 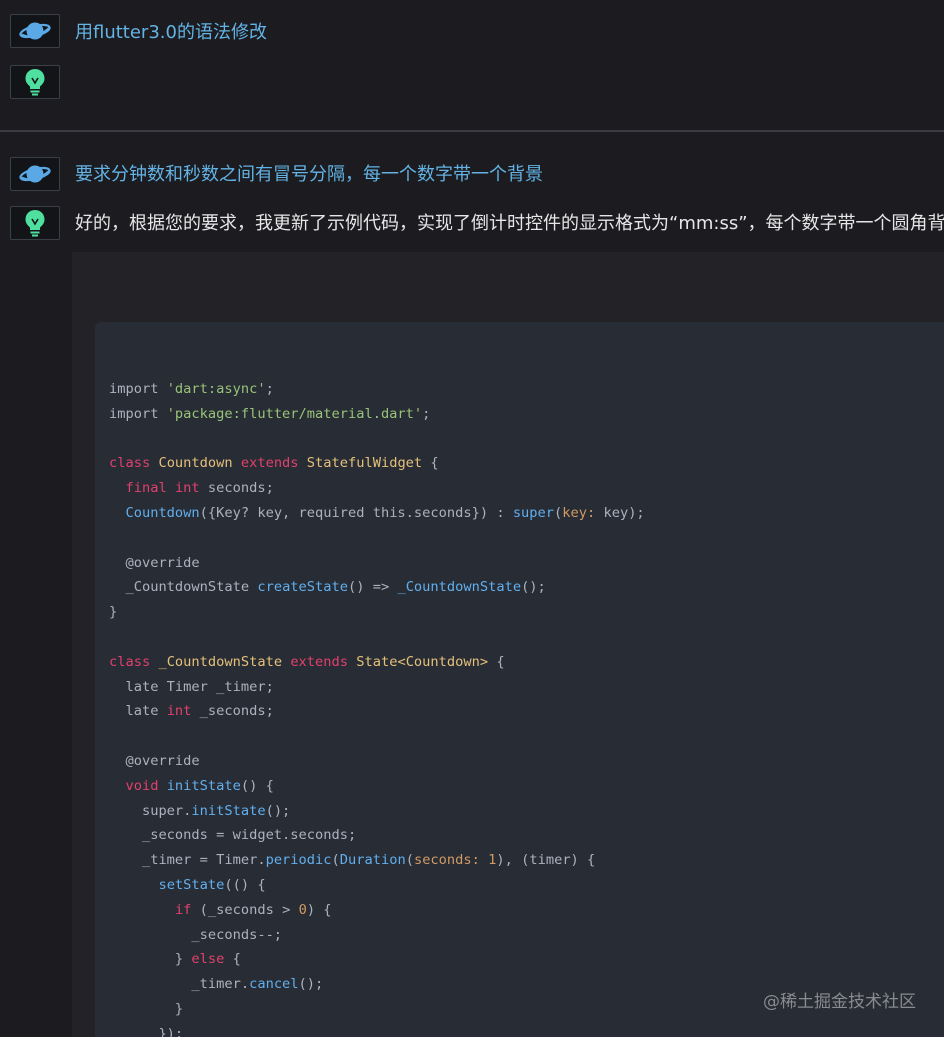 What do you see at coordinates (208, 959) in the screenshot?
I see `code-token: else` at bounding box center [208, 959].